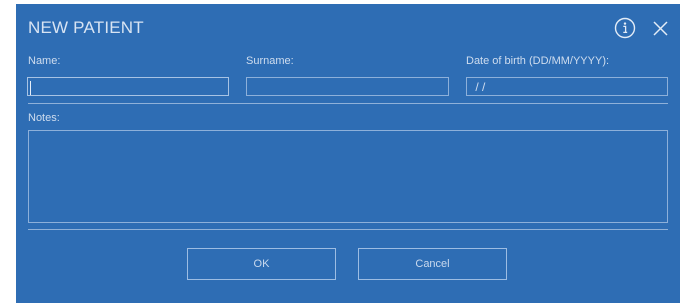  I want to click on surname-input, so click(347, 86).